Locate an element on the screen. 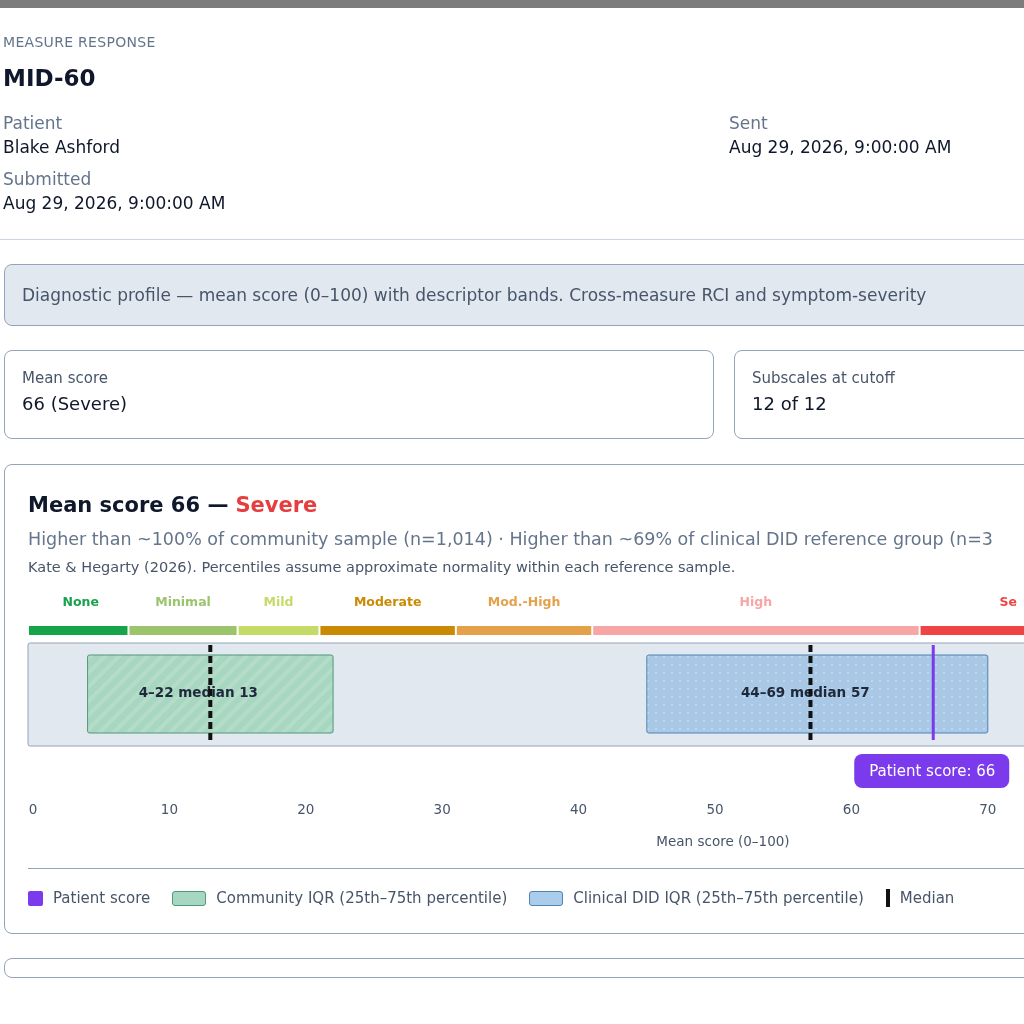 The height and width of the screenshot is (1024, 1024). patient-score-badge: Patient score: 66 is located at coordinates (932, 771).